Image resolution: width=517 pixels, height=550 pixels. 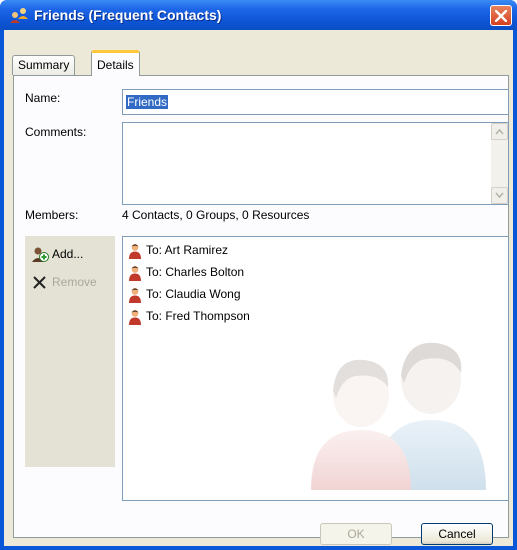 I want to click on close-button, so click(x=501, y=15).